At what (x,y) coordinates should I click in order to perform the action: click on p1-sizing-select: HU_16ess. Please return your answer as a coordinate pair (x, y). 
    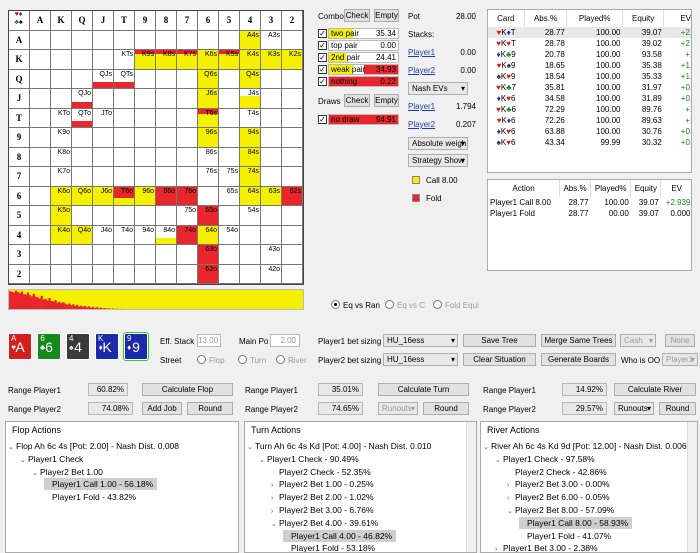
    Looking at the image, I should click on (420, 340).